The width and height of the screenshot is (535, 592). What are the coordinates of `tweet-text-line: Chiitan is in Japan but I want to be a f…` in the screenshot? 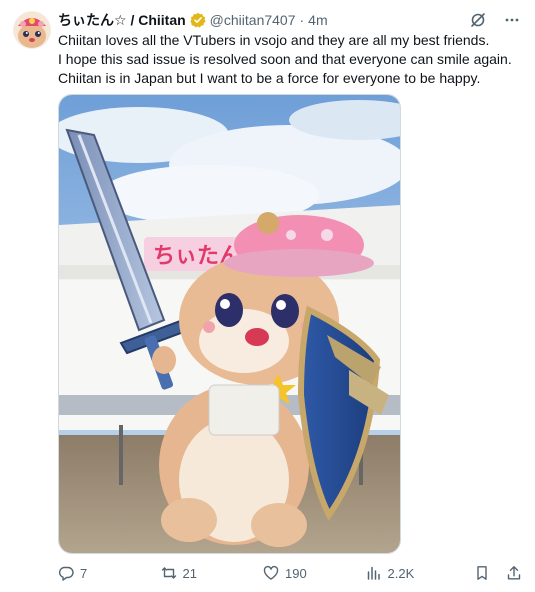 It's located at (269, 78).